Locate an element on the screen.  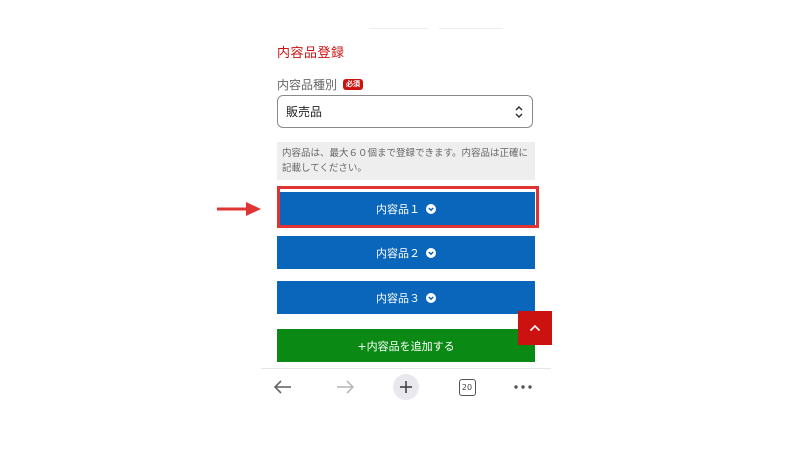
item-3-button: 内容品３ is located at coordinates (406, 297).